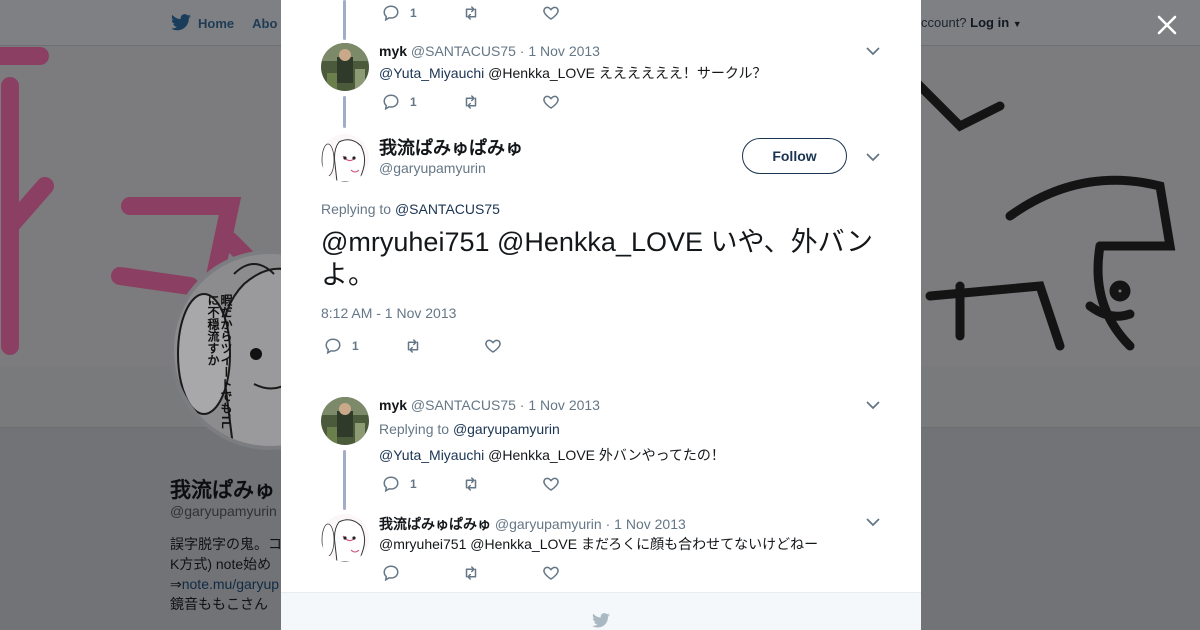 The width and height of the screenshot is (1200, 630). Describe the element at coordinates (219, 604) in the screenshot. I see `bio-line: 鏡音ももこさん` at that location.